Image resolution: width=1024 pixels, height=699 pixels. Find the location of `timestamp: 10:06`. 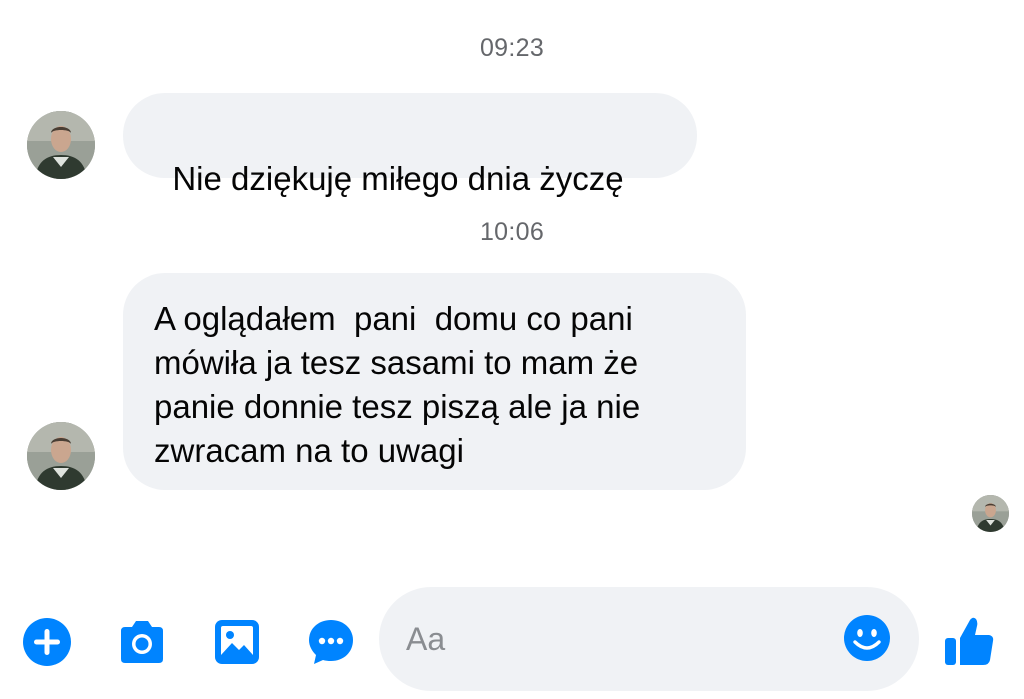

timestamp: 10:06 is located at coordinates (512, 232).